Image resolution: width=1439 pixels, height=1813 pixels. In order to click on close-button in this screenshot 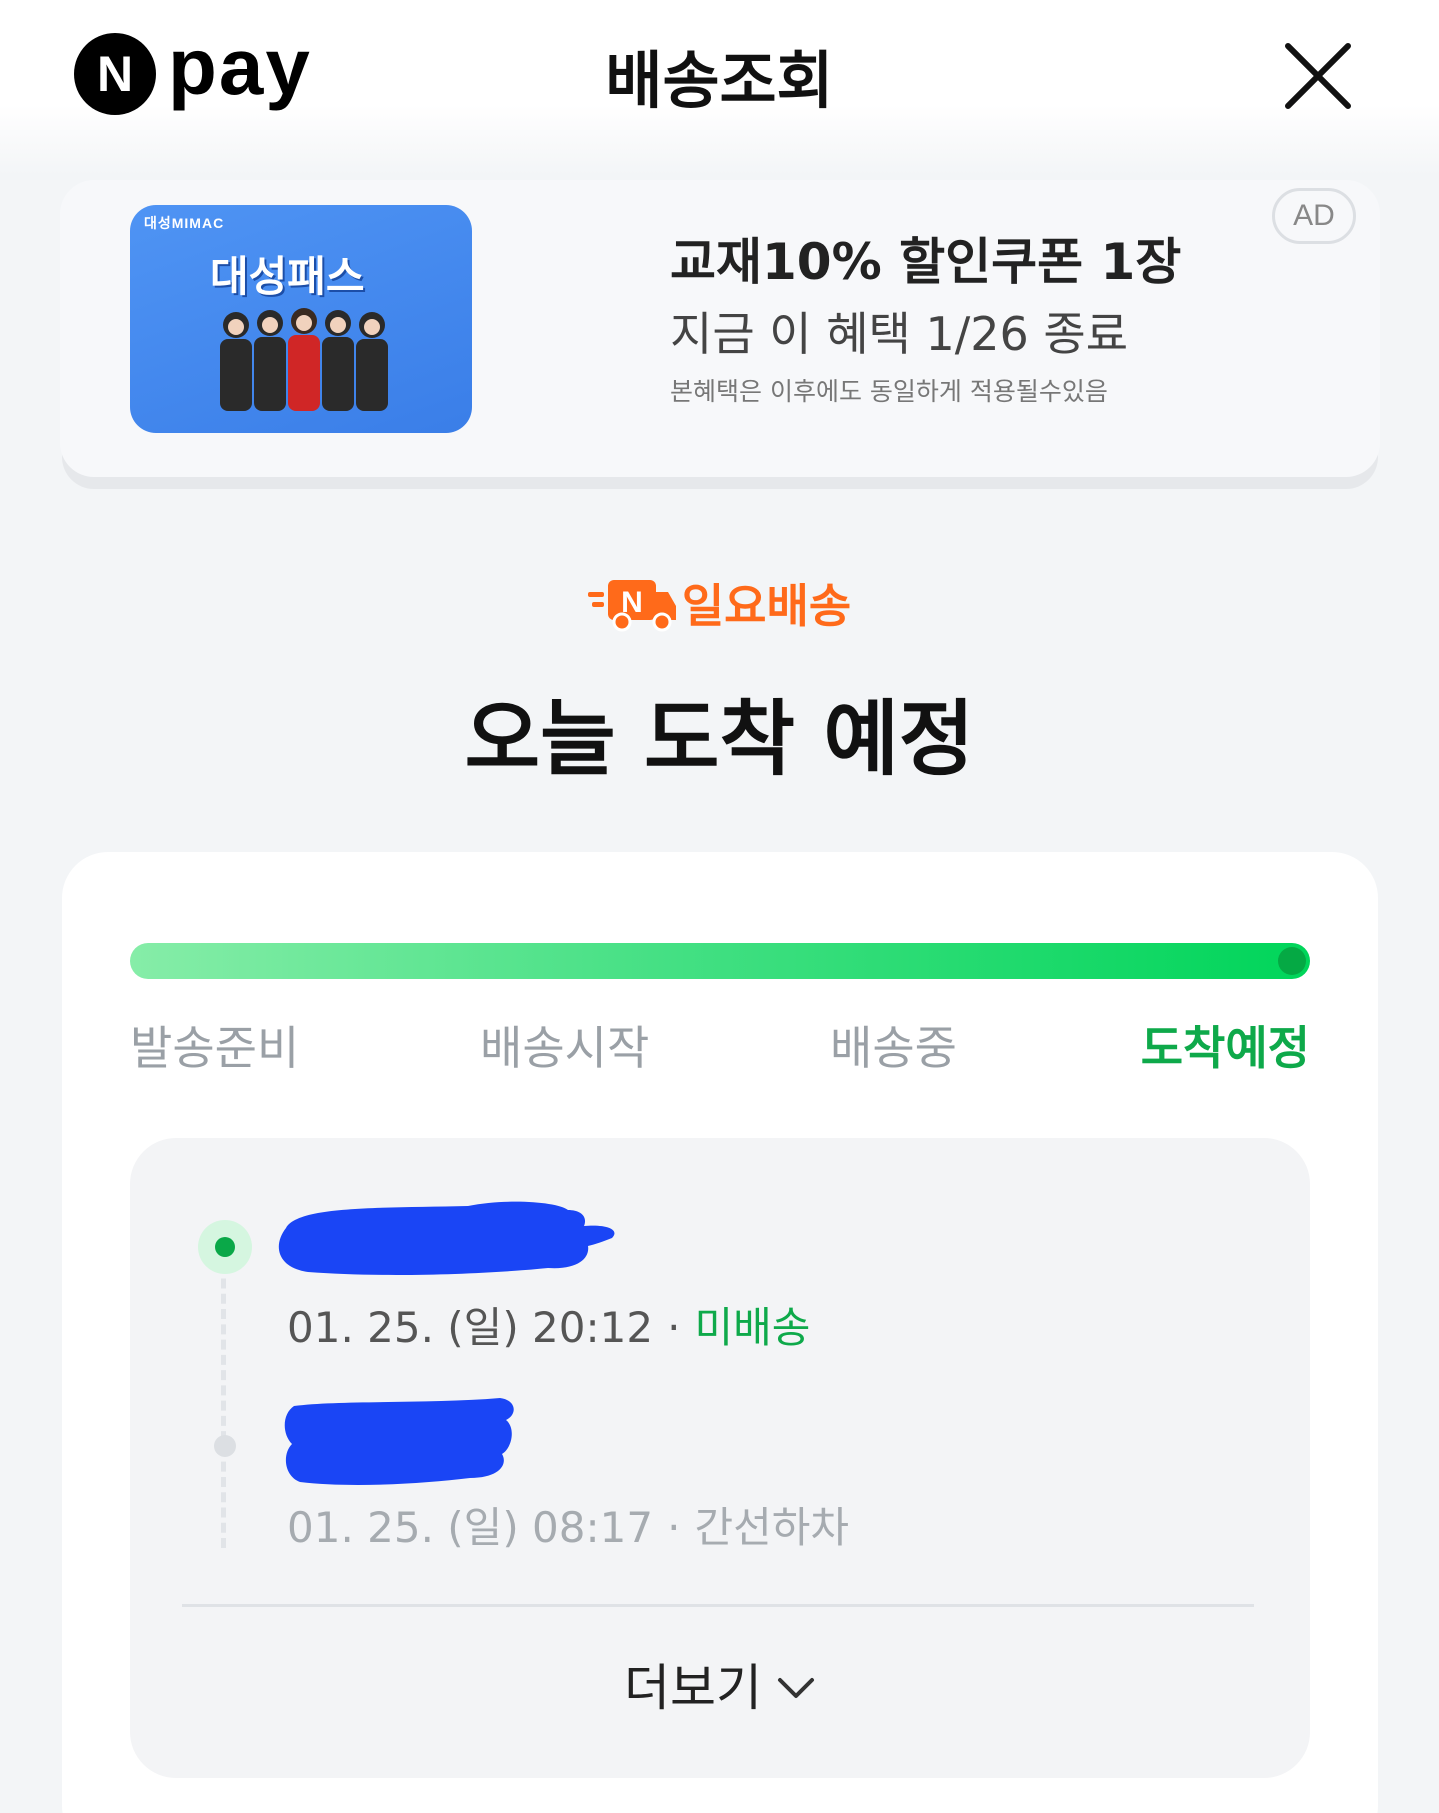, I will do `click(1318, 76)`.